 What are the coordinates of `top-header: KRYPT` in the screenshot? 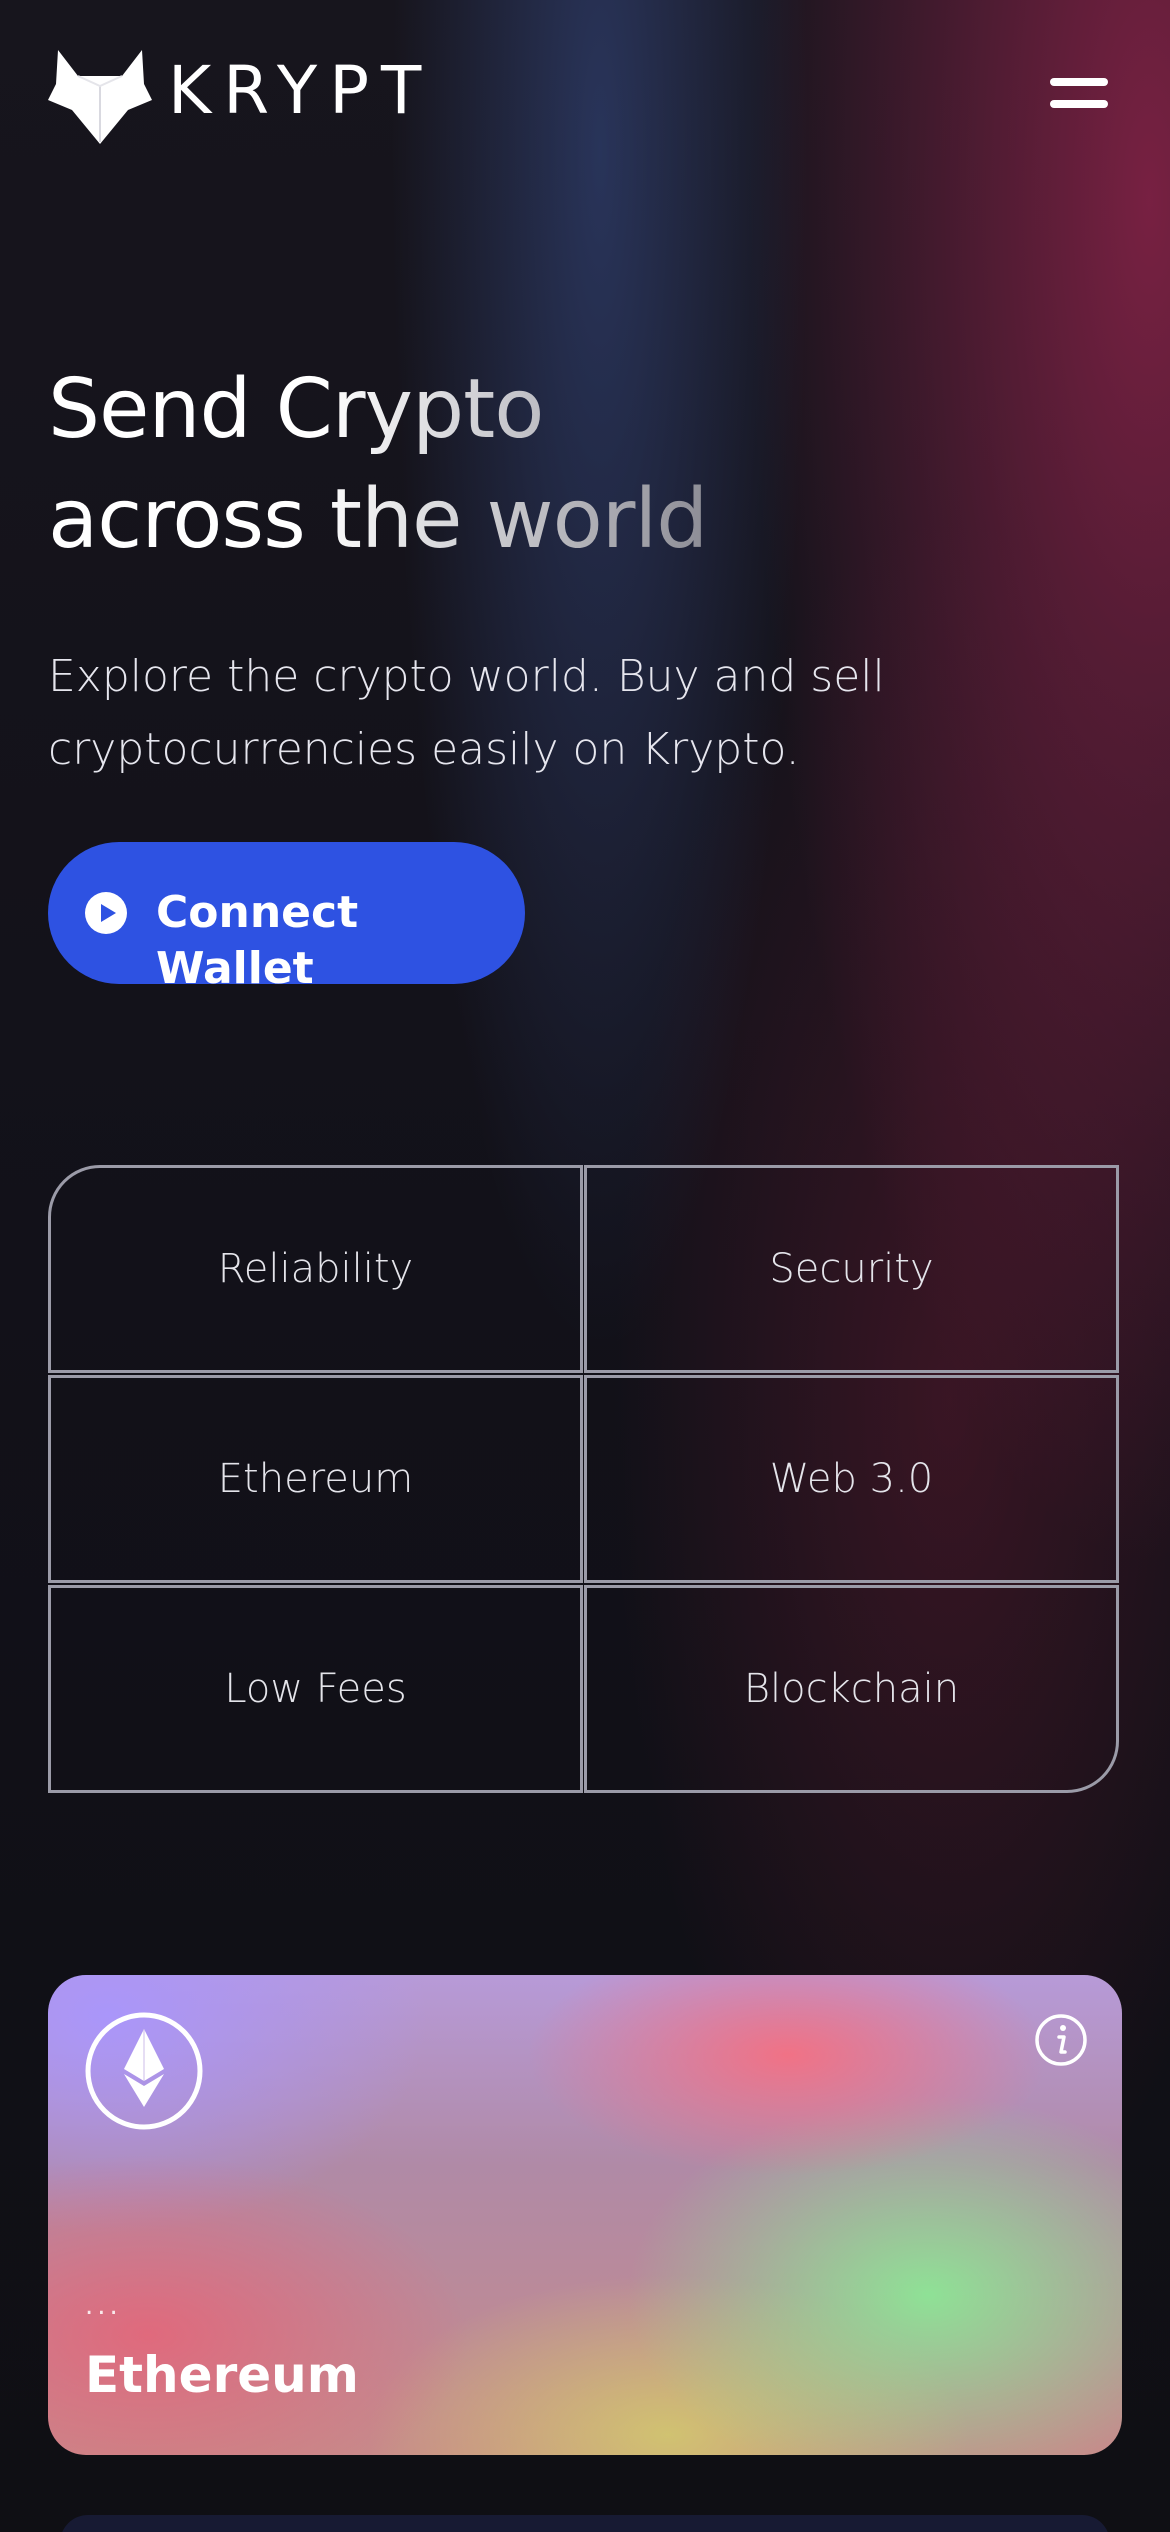 It's located at (585, 95).